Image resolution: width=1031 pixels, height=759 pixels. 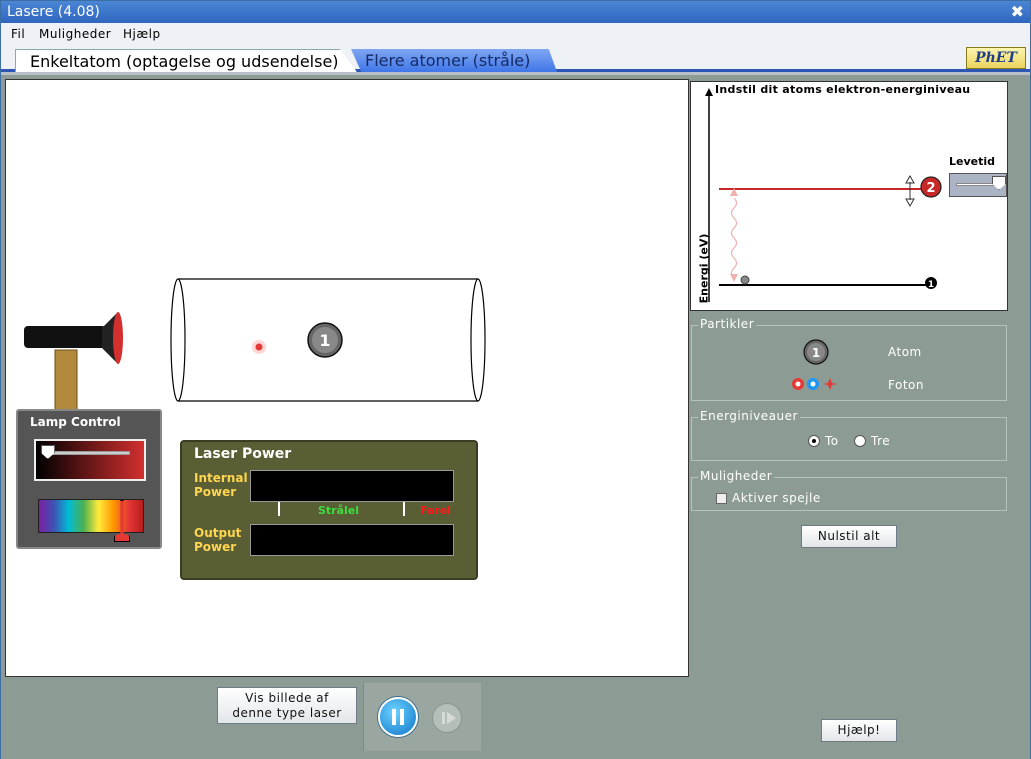 I want to click on radio-three-label: Tre, so click(x=880, y=441).